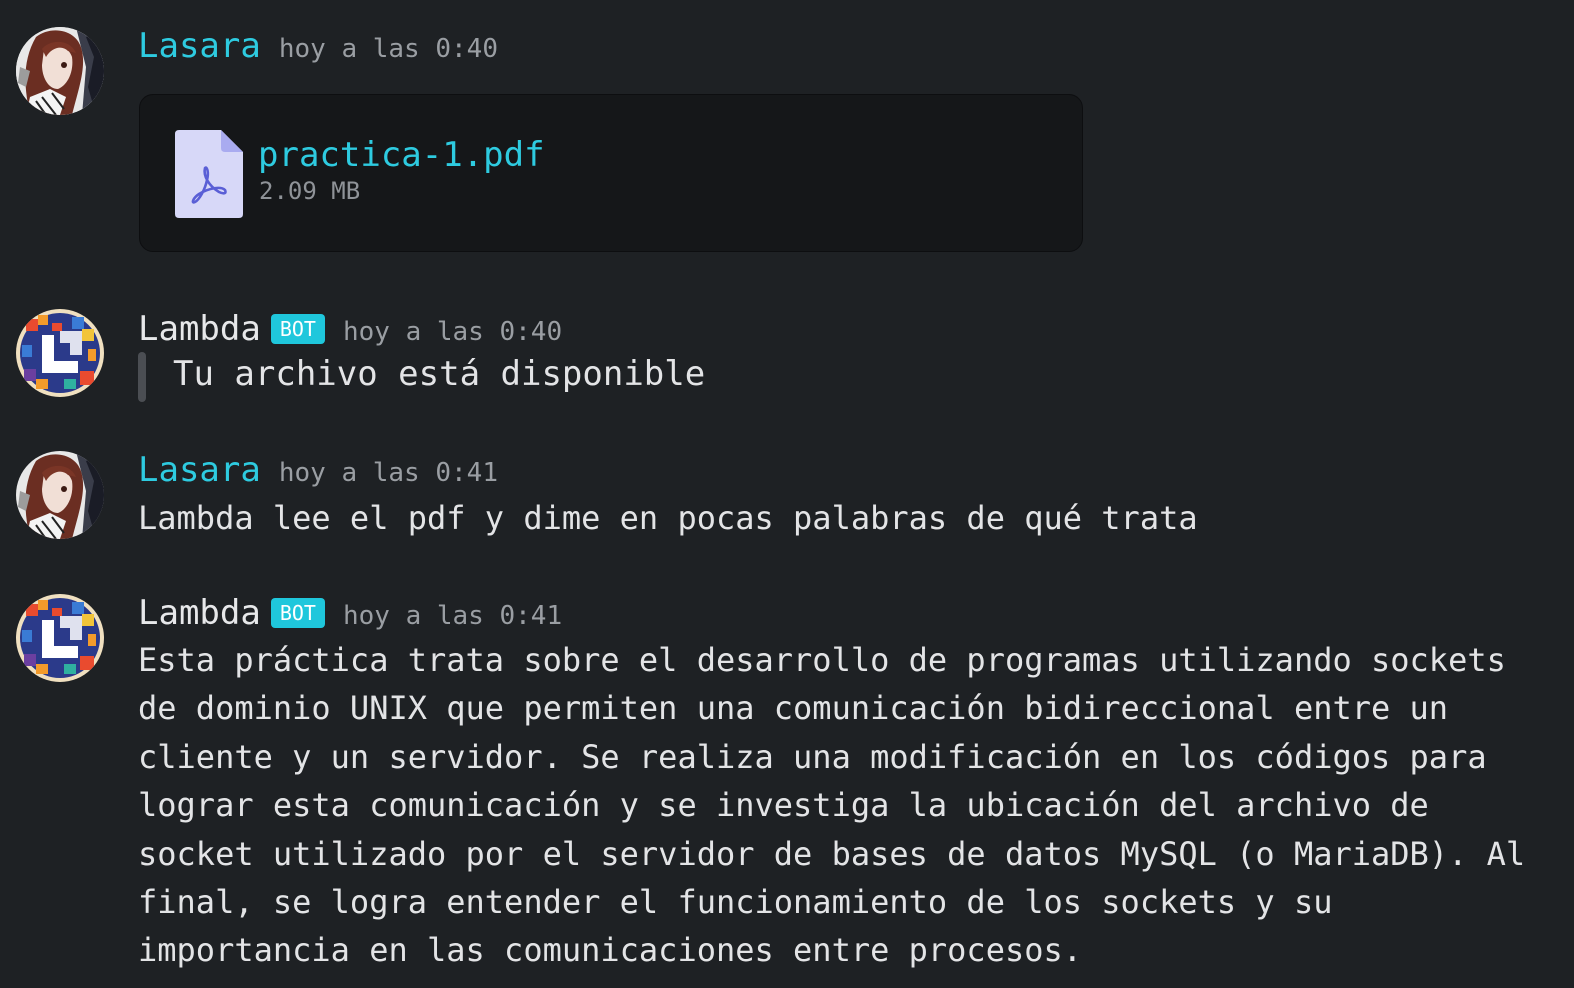 The height and width of the screenshot is (988, 1574). I want to click on file-name-link: practica-1.pdf, so click(401, 155).